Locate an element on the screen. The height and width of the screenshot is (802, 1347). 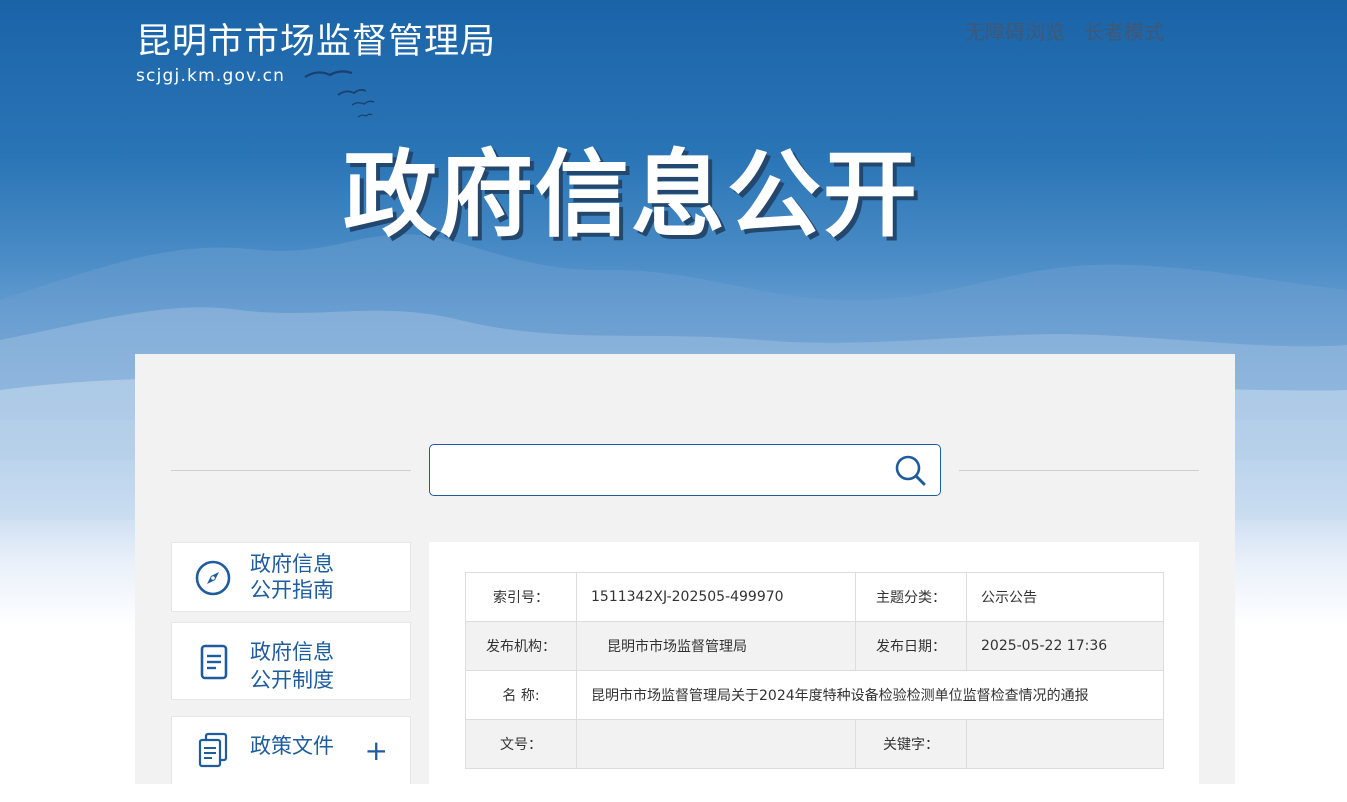
accessibility-link: 无障碍浏览 is located at coordinates (1015, 30).